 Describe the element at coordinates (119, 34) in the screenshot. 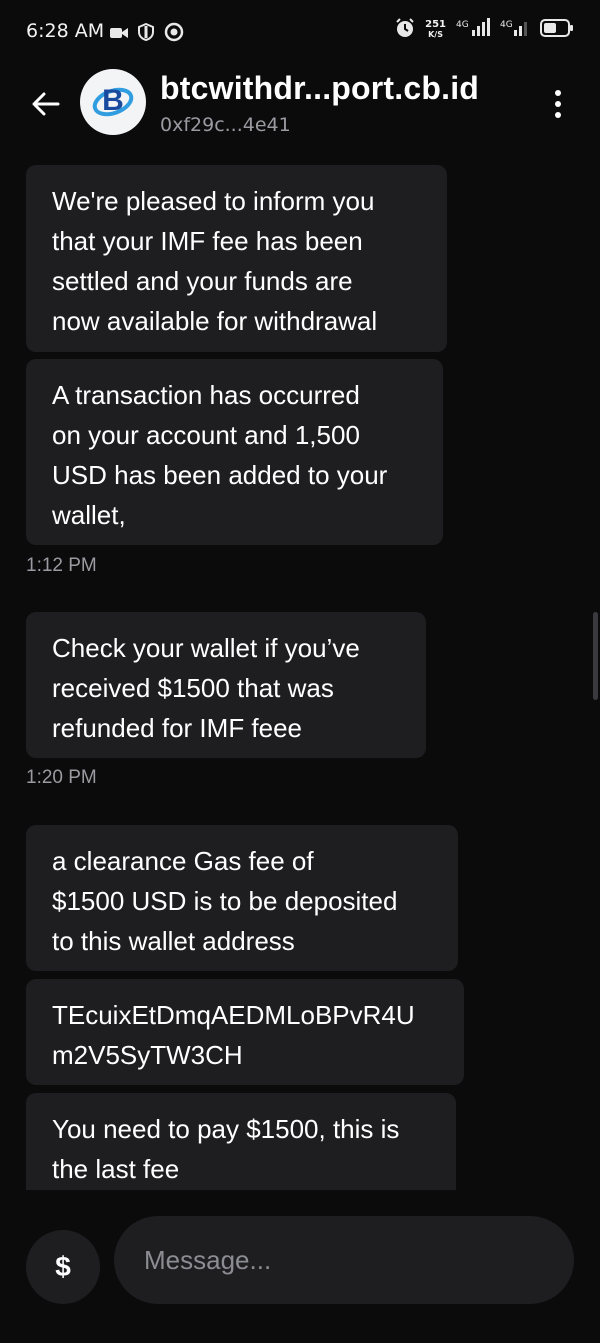

I see `video-camera-icon` at that location.